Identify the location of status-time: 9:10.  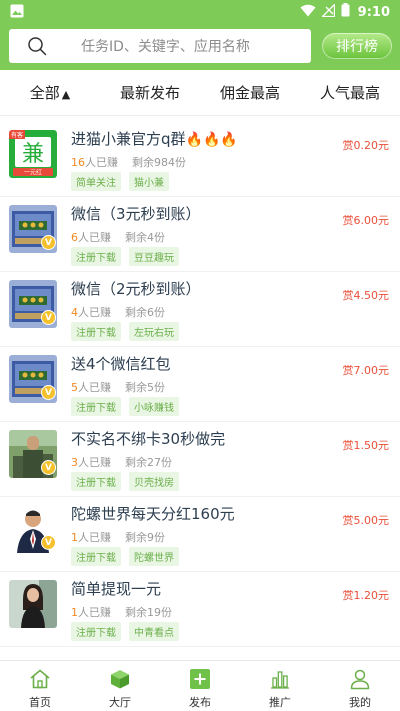
(373, 12).